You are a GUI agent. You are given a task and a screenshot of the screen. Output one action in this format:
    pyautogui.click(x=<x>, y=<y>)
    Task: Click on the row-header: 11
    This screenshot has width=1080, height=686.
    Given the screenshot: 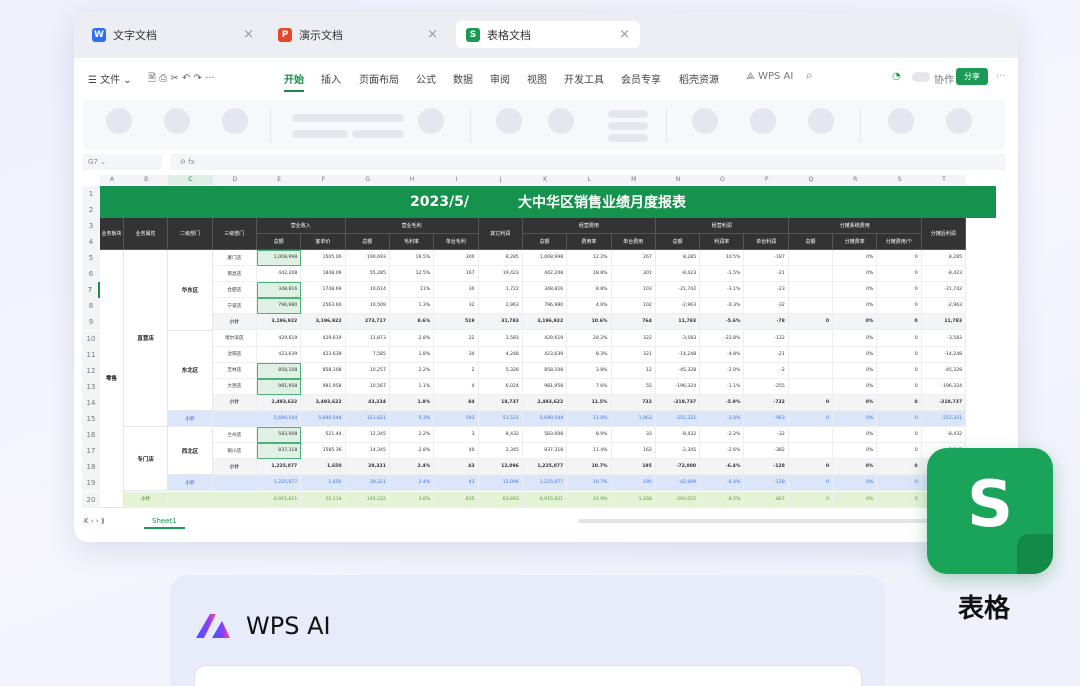 What is the action you would take?
    pyautogui.click(x=91, y=354)
    